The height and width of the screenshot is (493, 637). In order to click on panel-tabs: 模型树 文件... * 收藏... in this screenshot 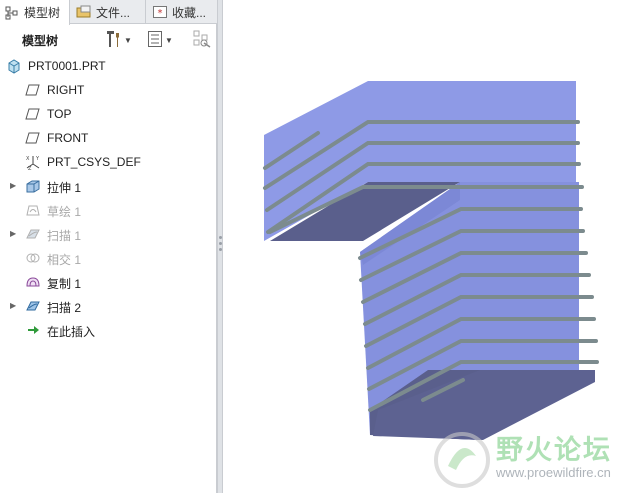, I will do `click(111, 12)`.